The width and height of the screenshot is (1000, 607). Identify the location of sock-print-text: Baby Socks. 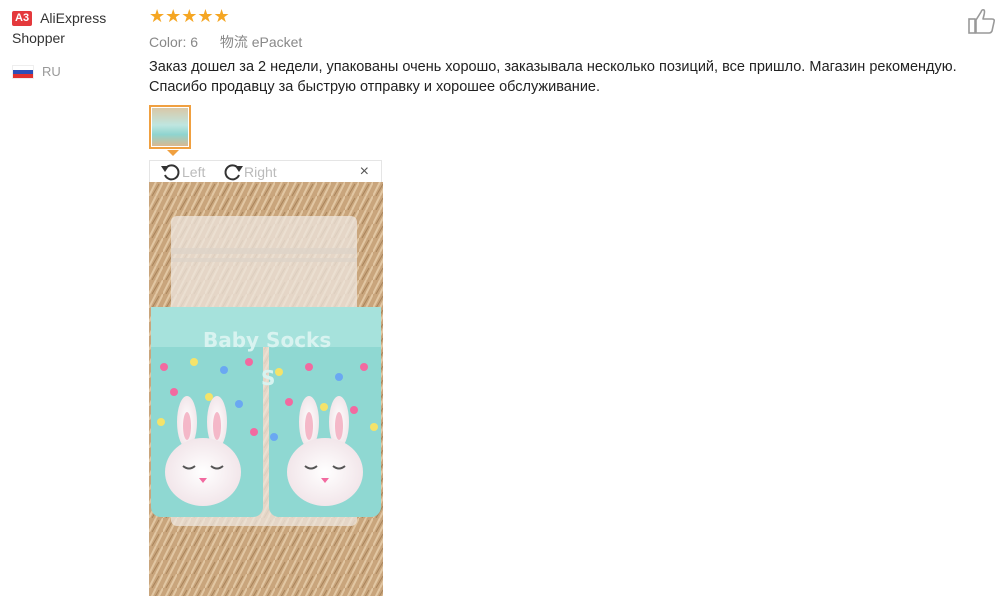
(267, 340).